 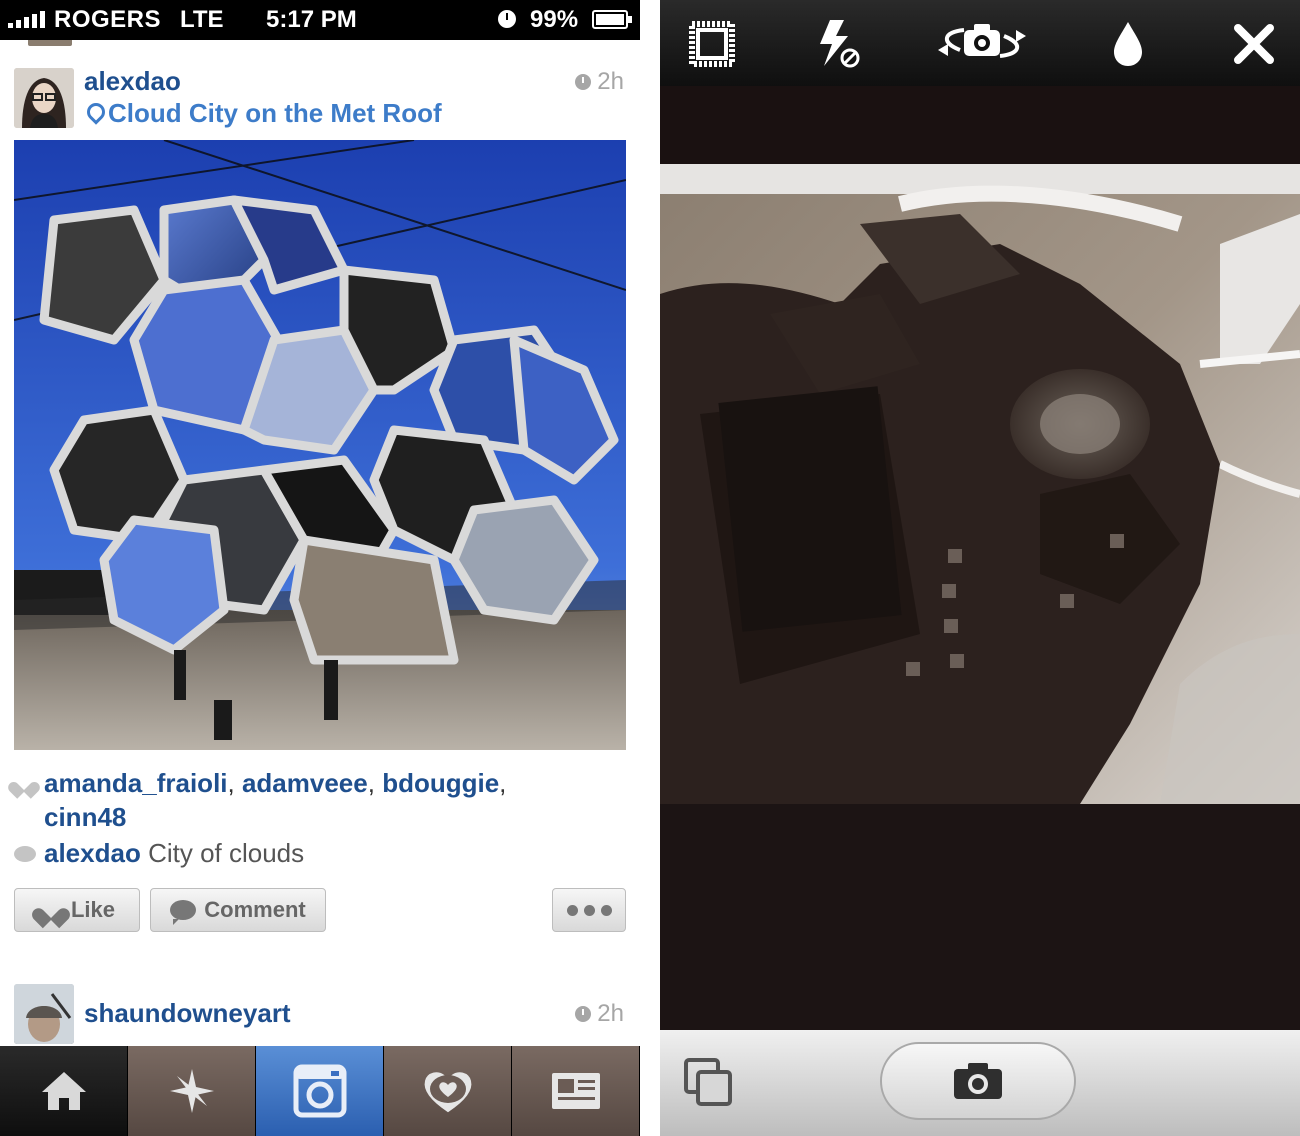 I want to click on status-time: 5:17 PM, so click(x=311, y=19).